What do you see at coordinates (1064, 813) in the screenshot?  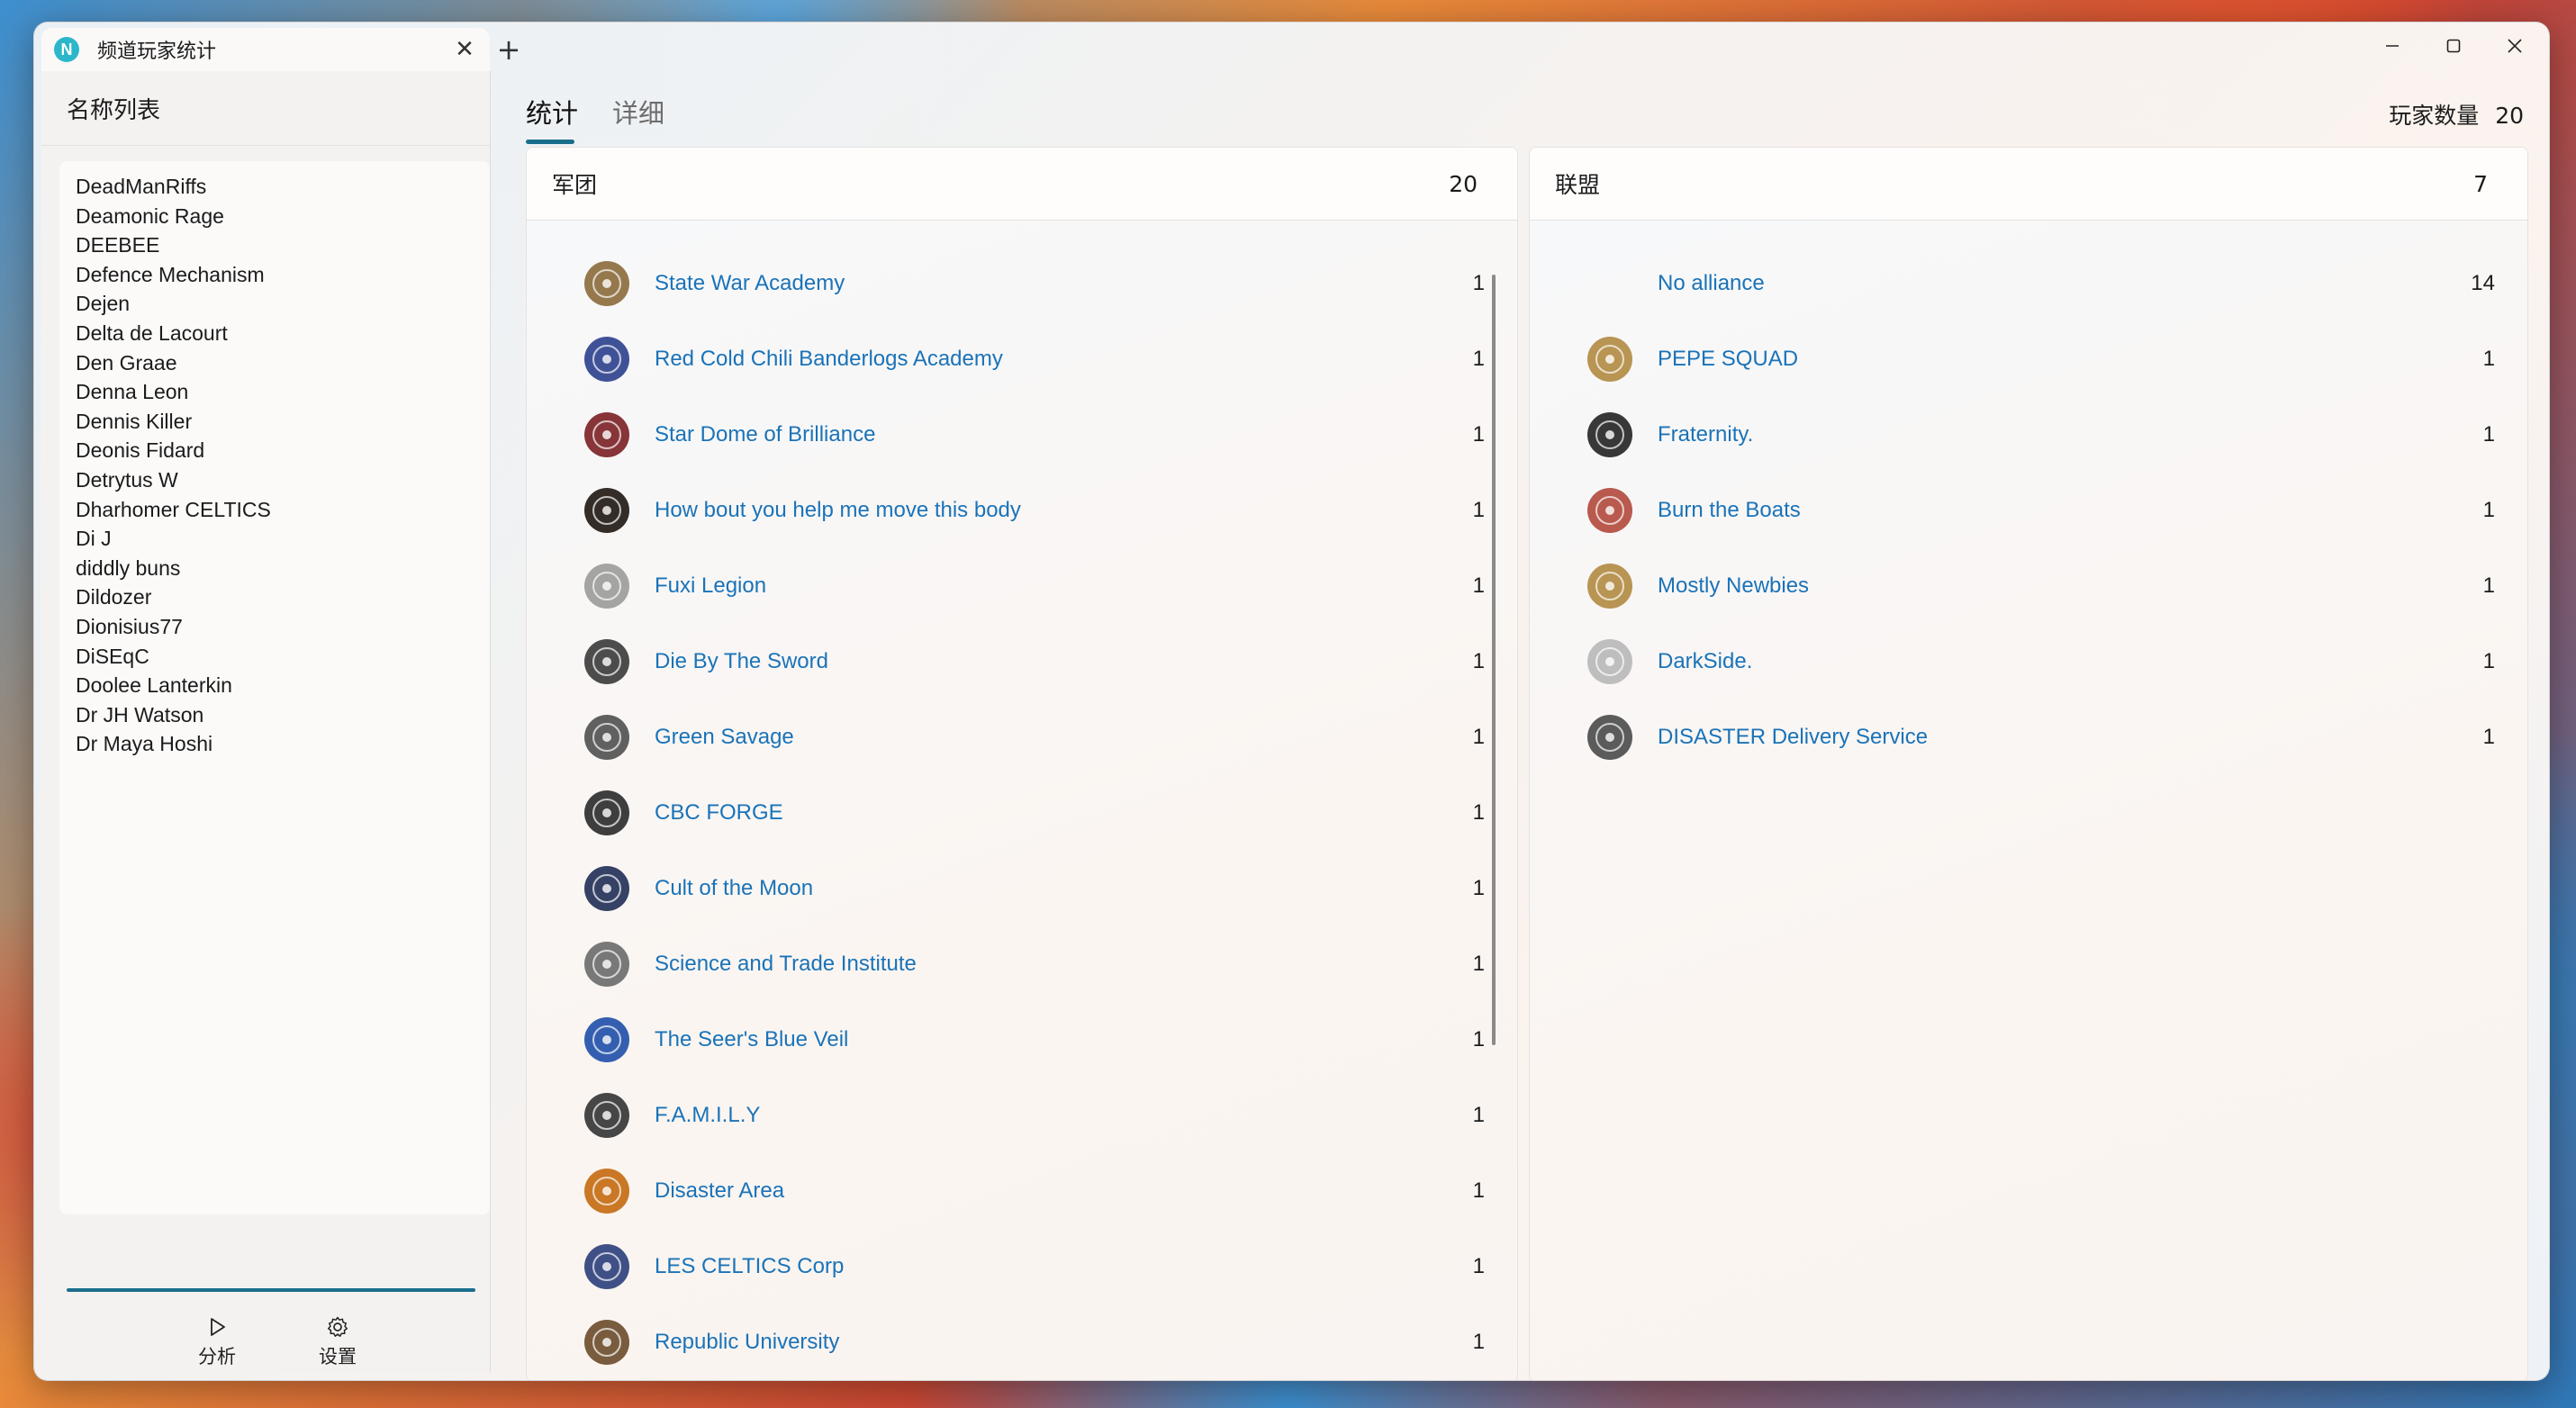 I see `row-name-link: CBC FORGE` at bounding box center [1064, 813].